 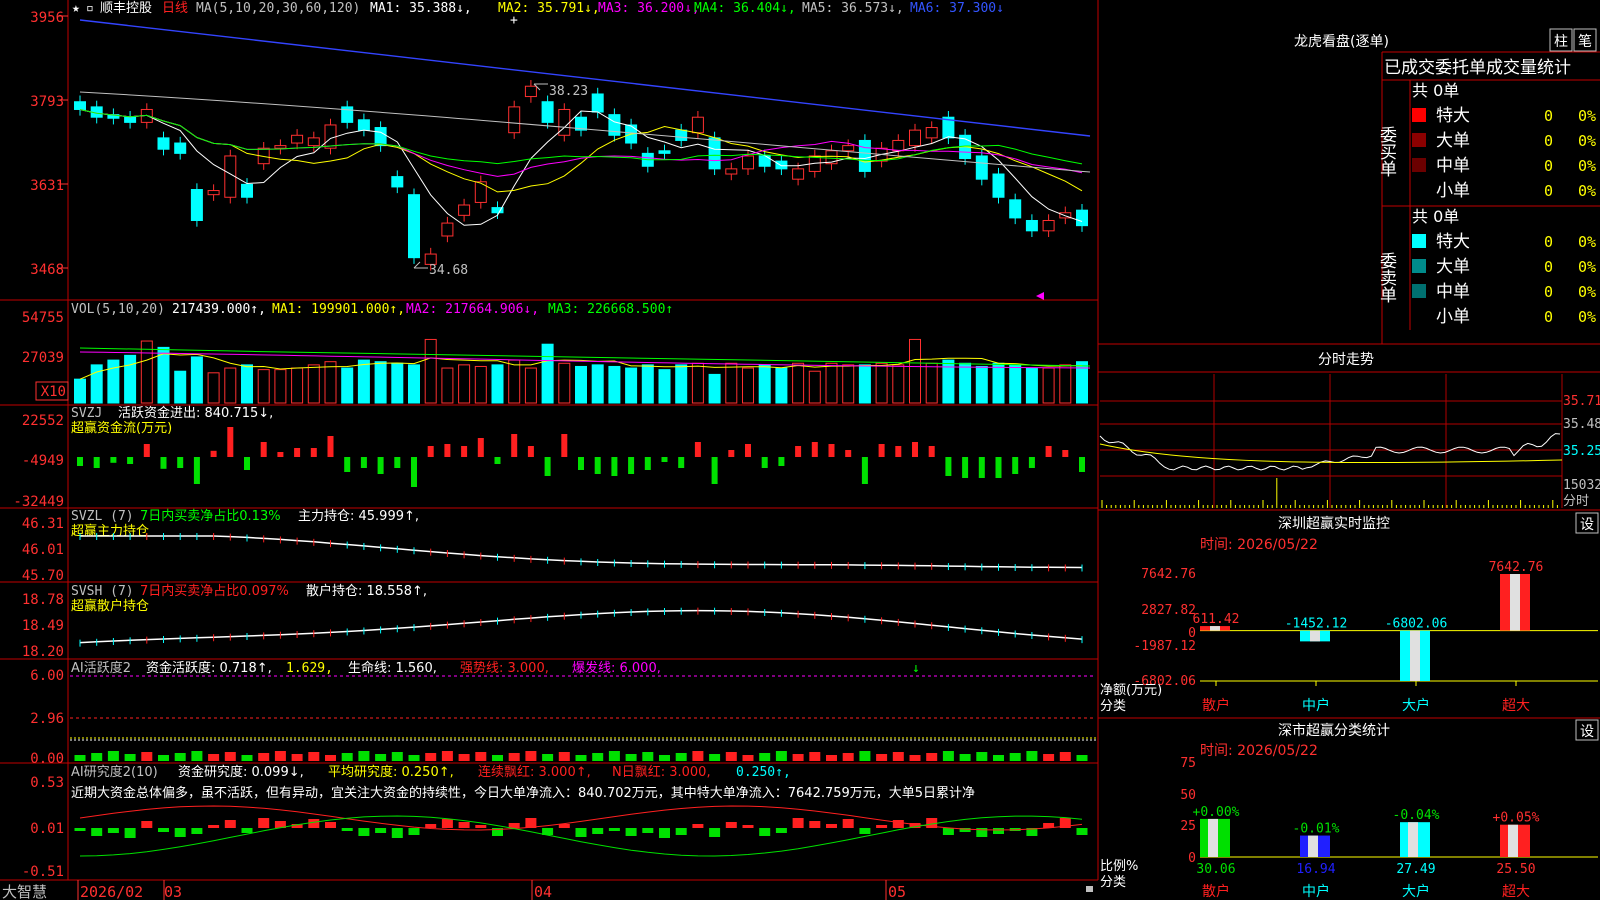 What do you see at coordinates (1516, 892) in the screenshot?
I see `category-label: 超大` at bounding box center [1516, 892].